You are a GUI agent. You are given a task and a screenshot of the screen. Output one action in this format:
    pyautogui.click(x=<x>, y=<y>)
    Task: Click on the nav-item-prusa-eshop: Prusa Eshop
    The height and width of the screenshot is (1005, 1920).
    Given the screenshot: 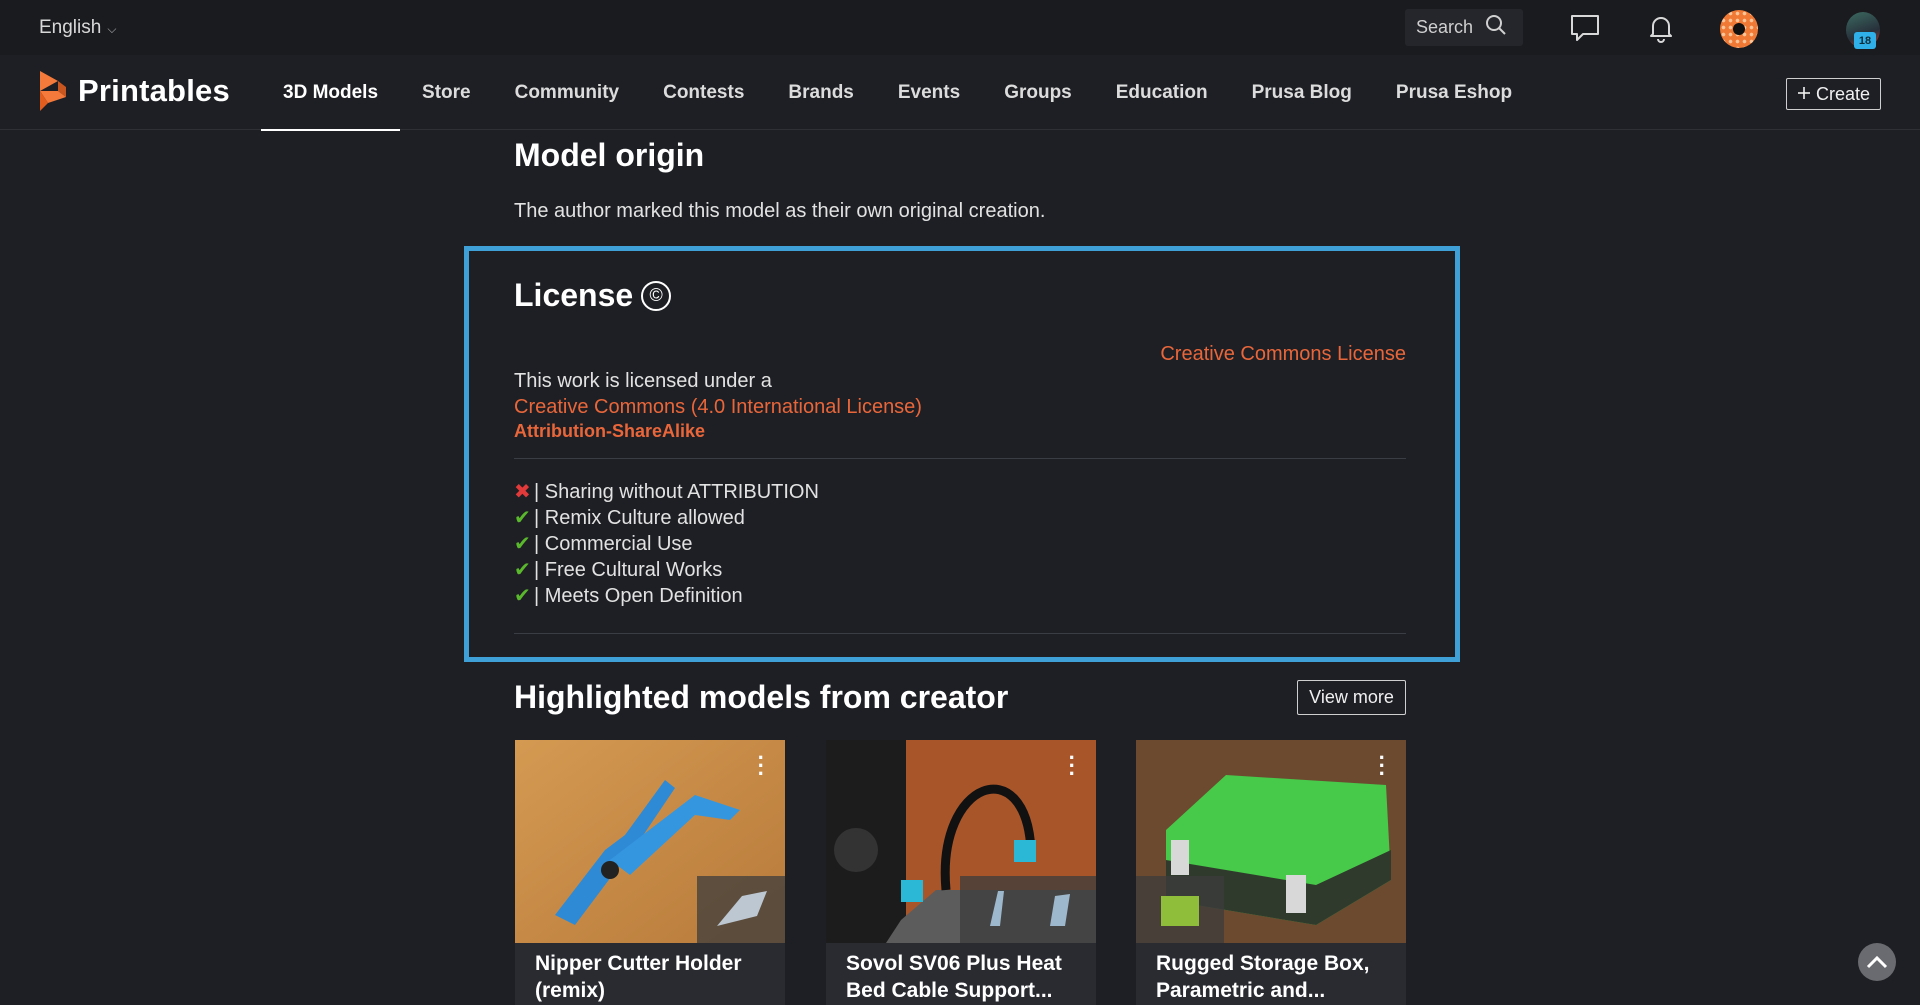 What is the action you would take?
    pyautogui.click(x=1454, y=92)
    